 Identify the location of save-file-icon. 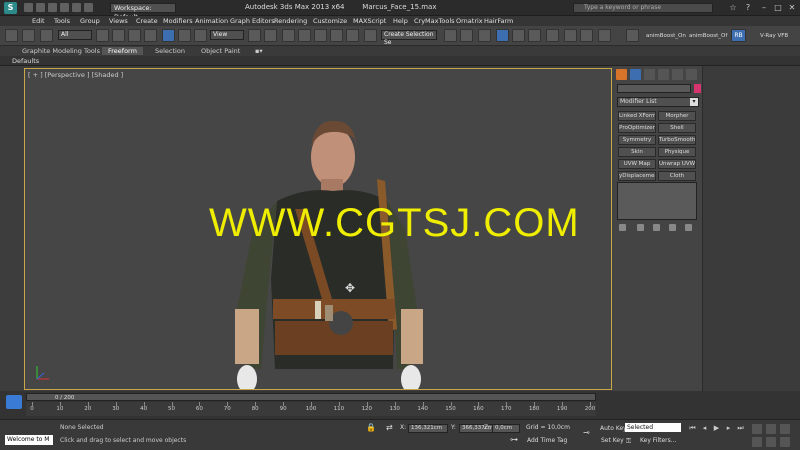
(52, 7).